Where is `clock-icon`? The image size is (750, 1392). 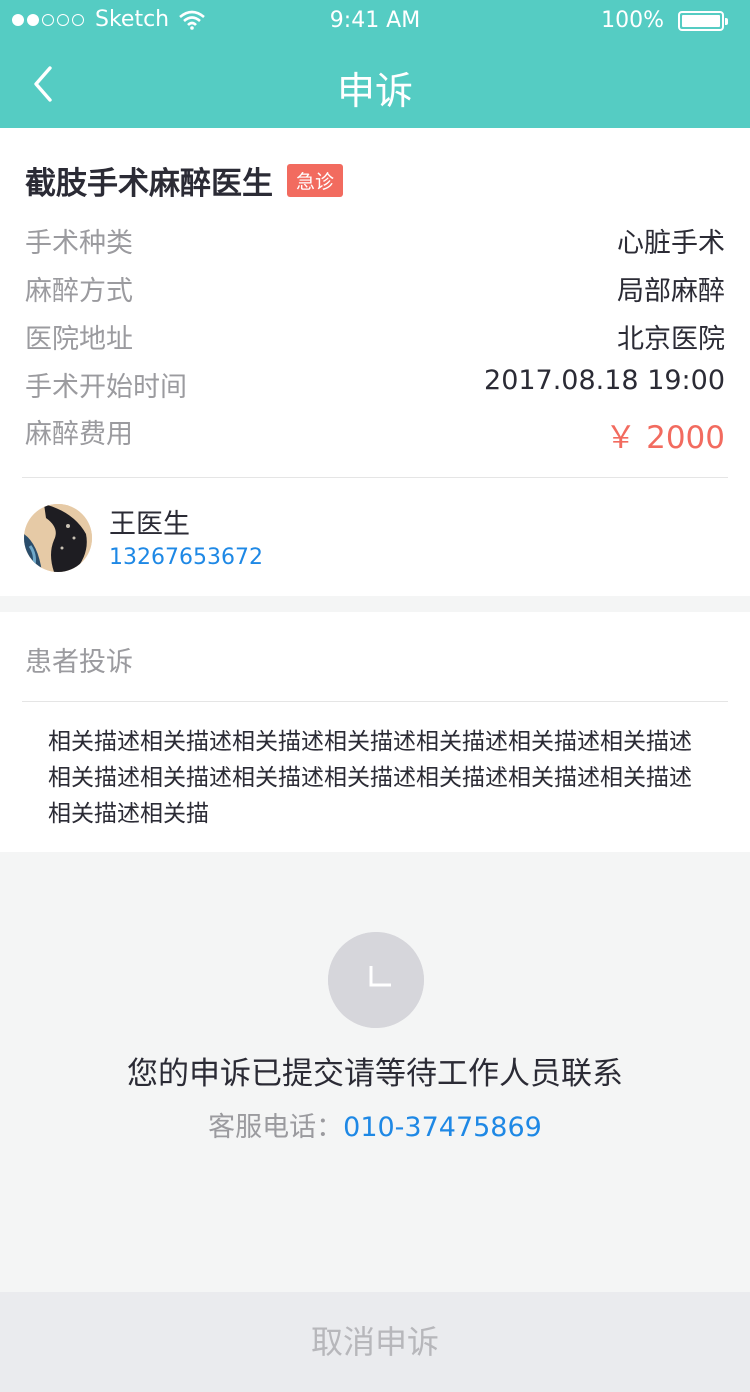 clock-icon is located at coordinates (376, 980).